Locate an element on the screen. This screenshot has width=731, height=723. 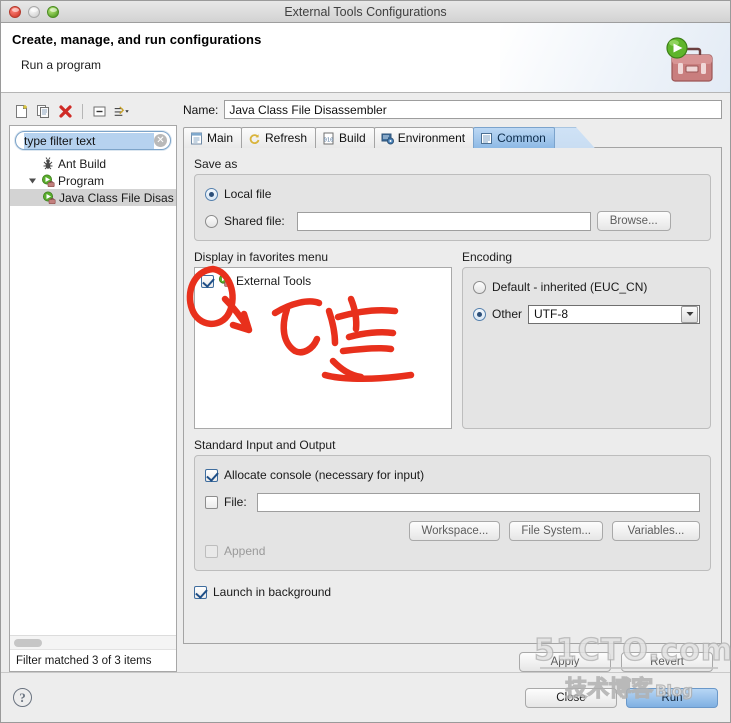
minimize-window-button is located at coordinates (34, 11).